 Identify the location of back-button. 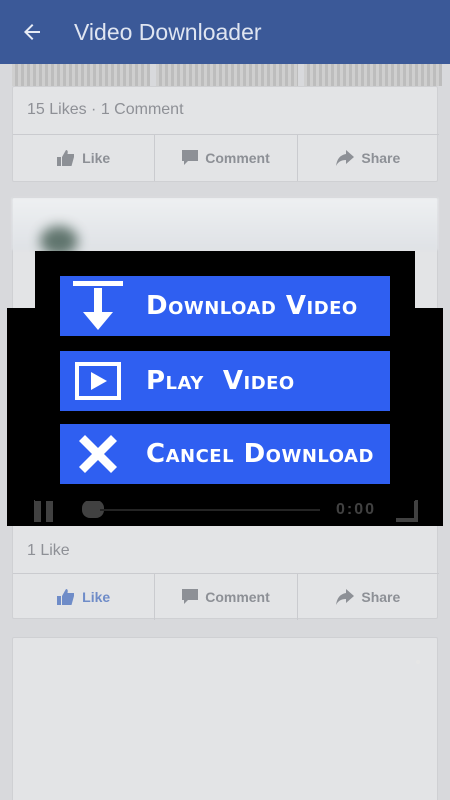
(32, 32).